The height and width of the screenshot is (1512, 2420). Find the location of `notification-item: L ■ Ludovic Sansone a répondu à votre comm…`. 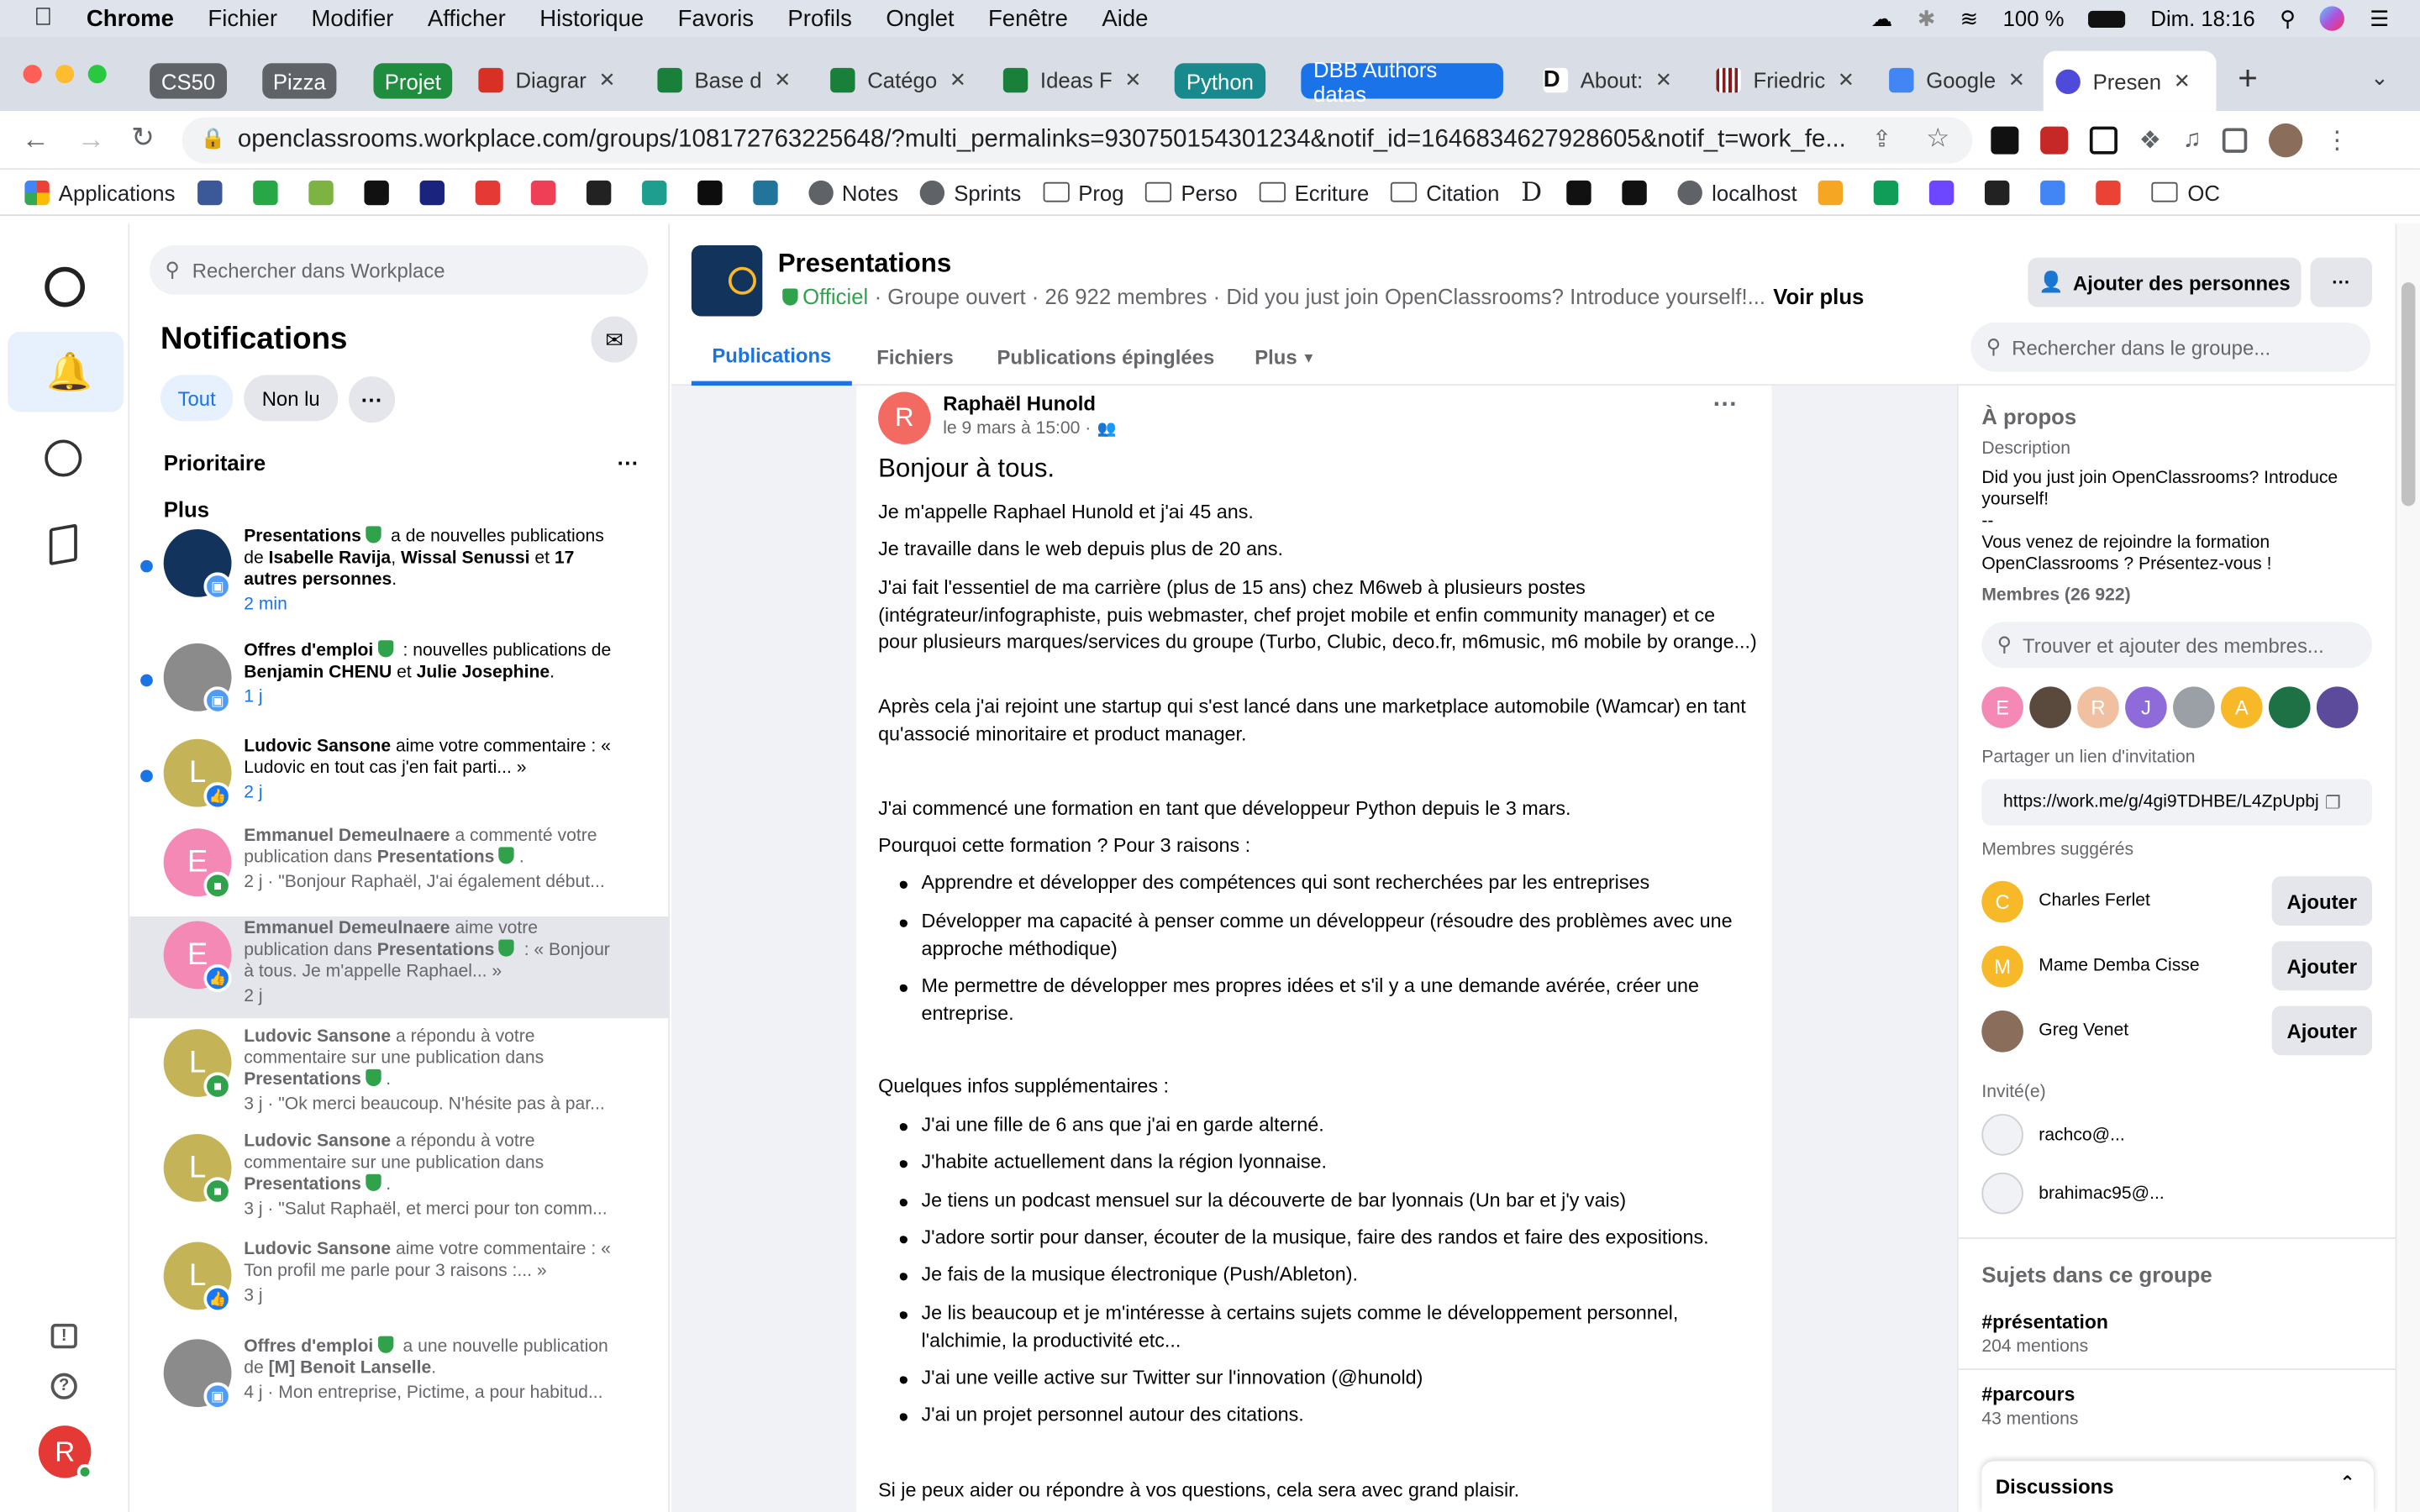

notification-item: L ■ Ludovic Sansone a répondu à votre comm… is located at coordinates (398, 1172).